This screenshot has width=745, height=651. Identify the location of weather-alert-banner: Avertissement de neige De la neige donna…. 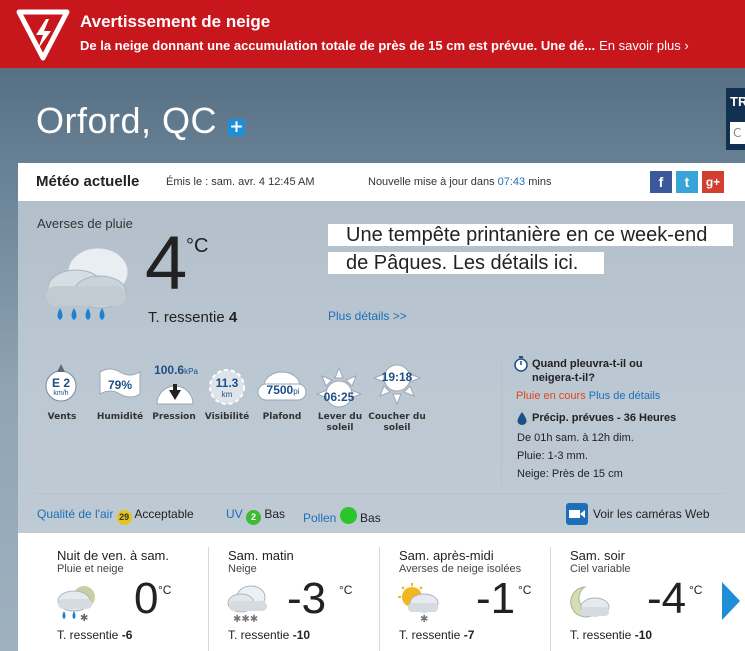
(372, 34).